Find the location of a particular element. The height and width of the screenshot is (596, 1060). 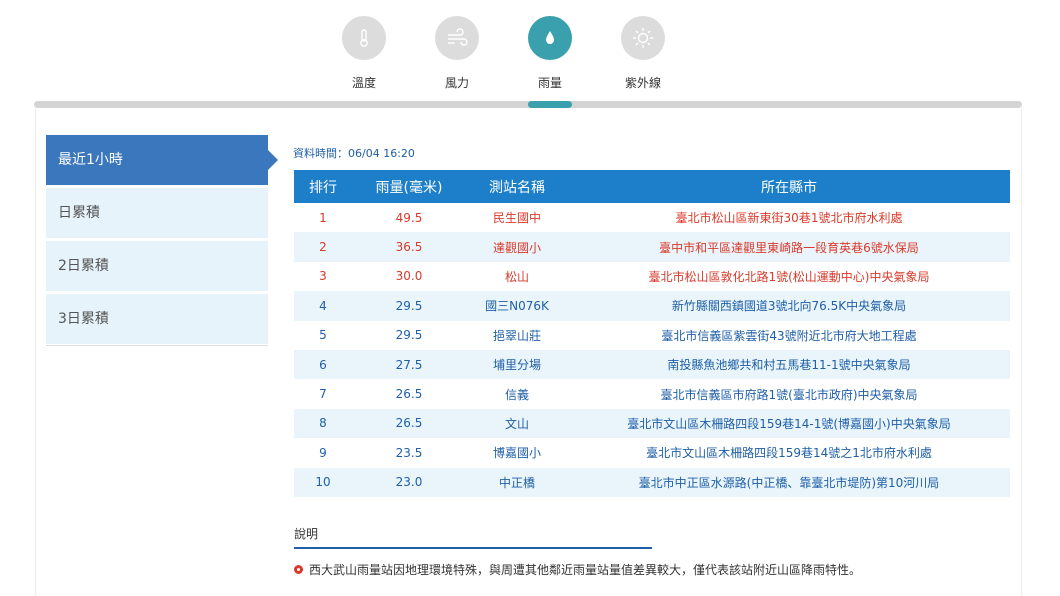

location-cell: 臺北市中正區水源路(中正橋、靠臺北市堤防)第10河川局 is located at coordinates (789, 482).